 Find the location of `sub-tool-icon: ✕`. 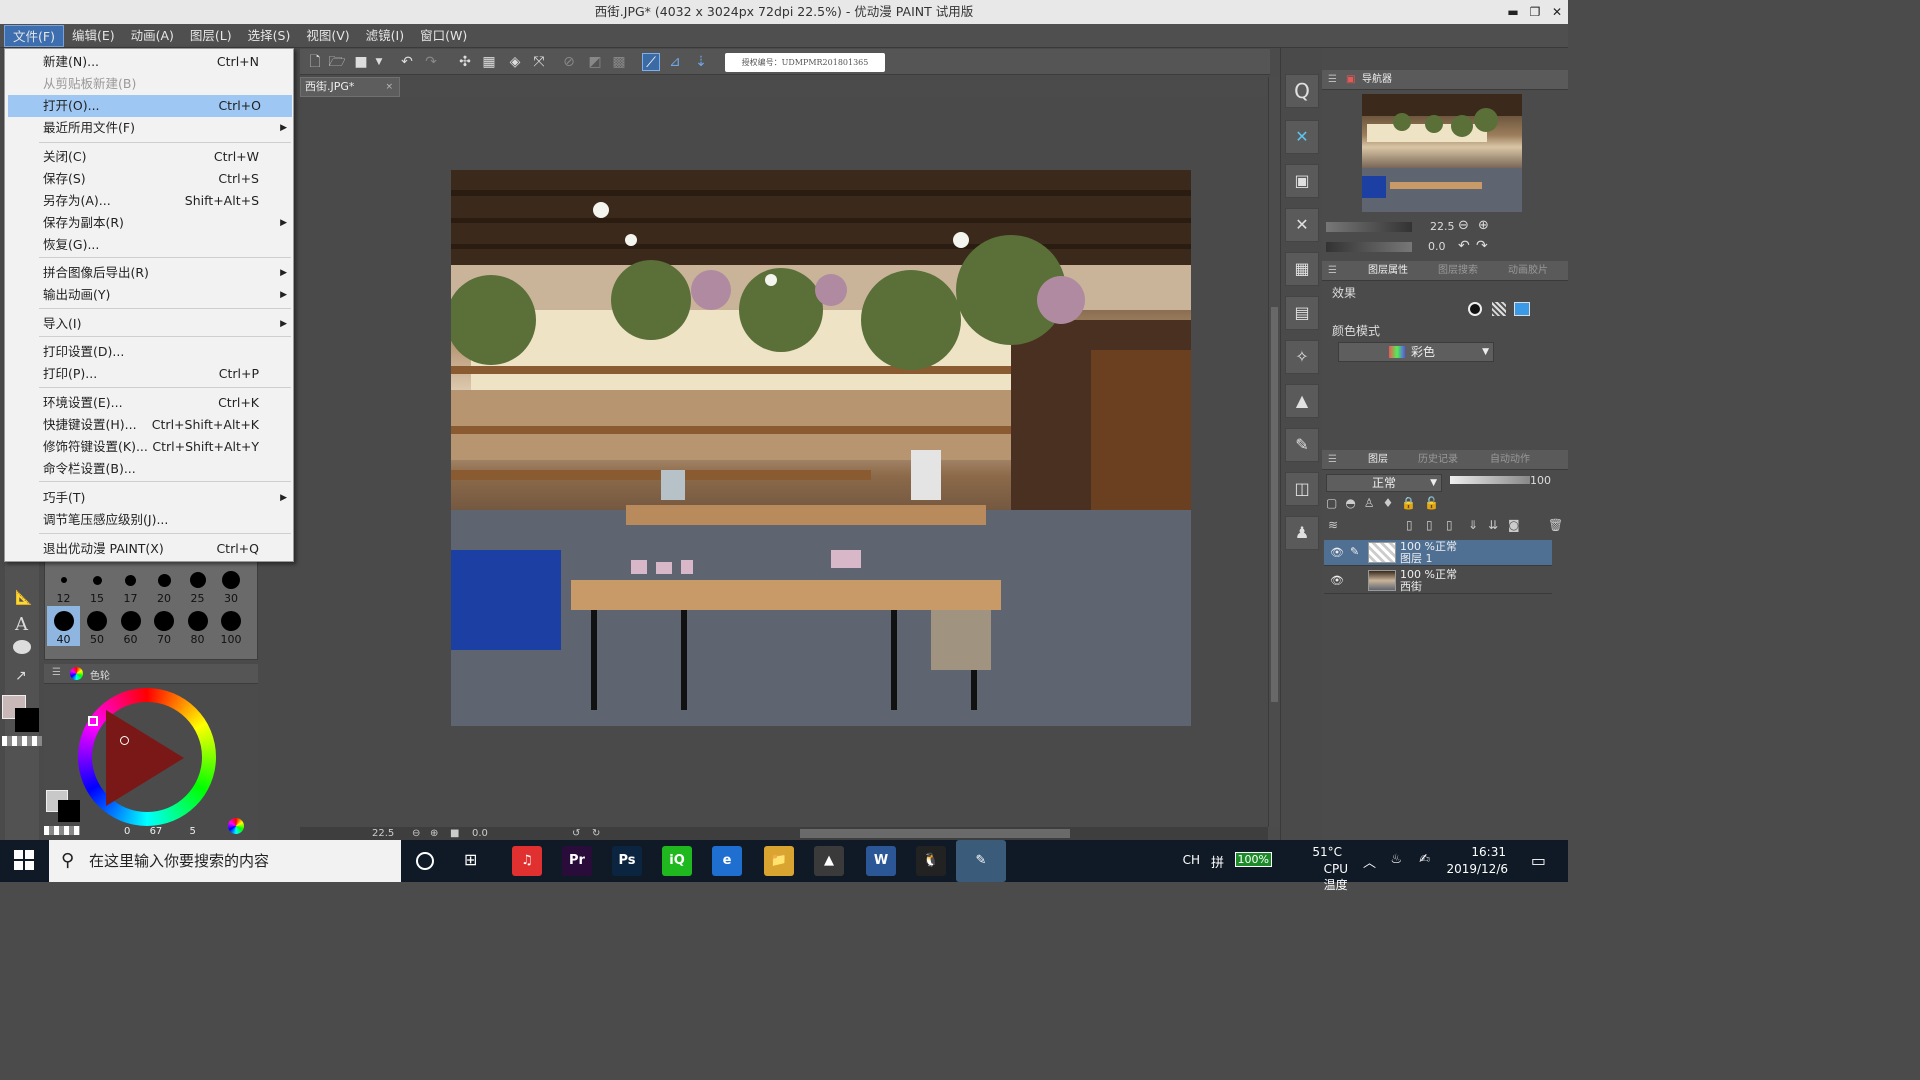

sub-tool-icon: ✕ is located at coordinates (1302, 137).